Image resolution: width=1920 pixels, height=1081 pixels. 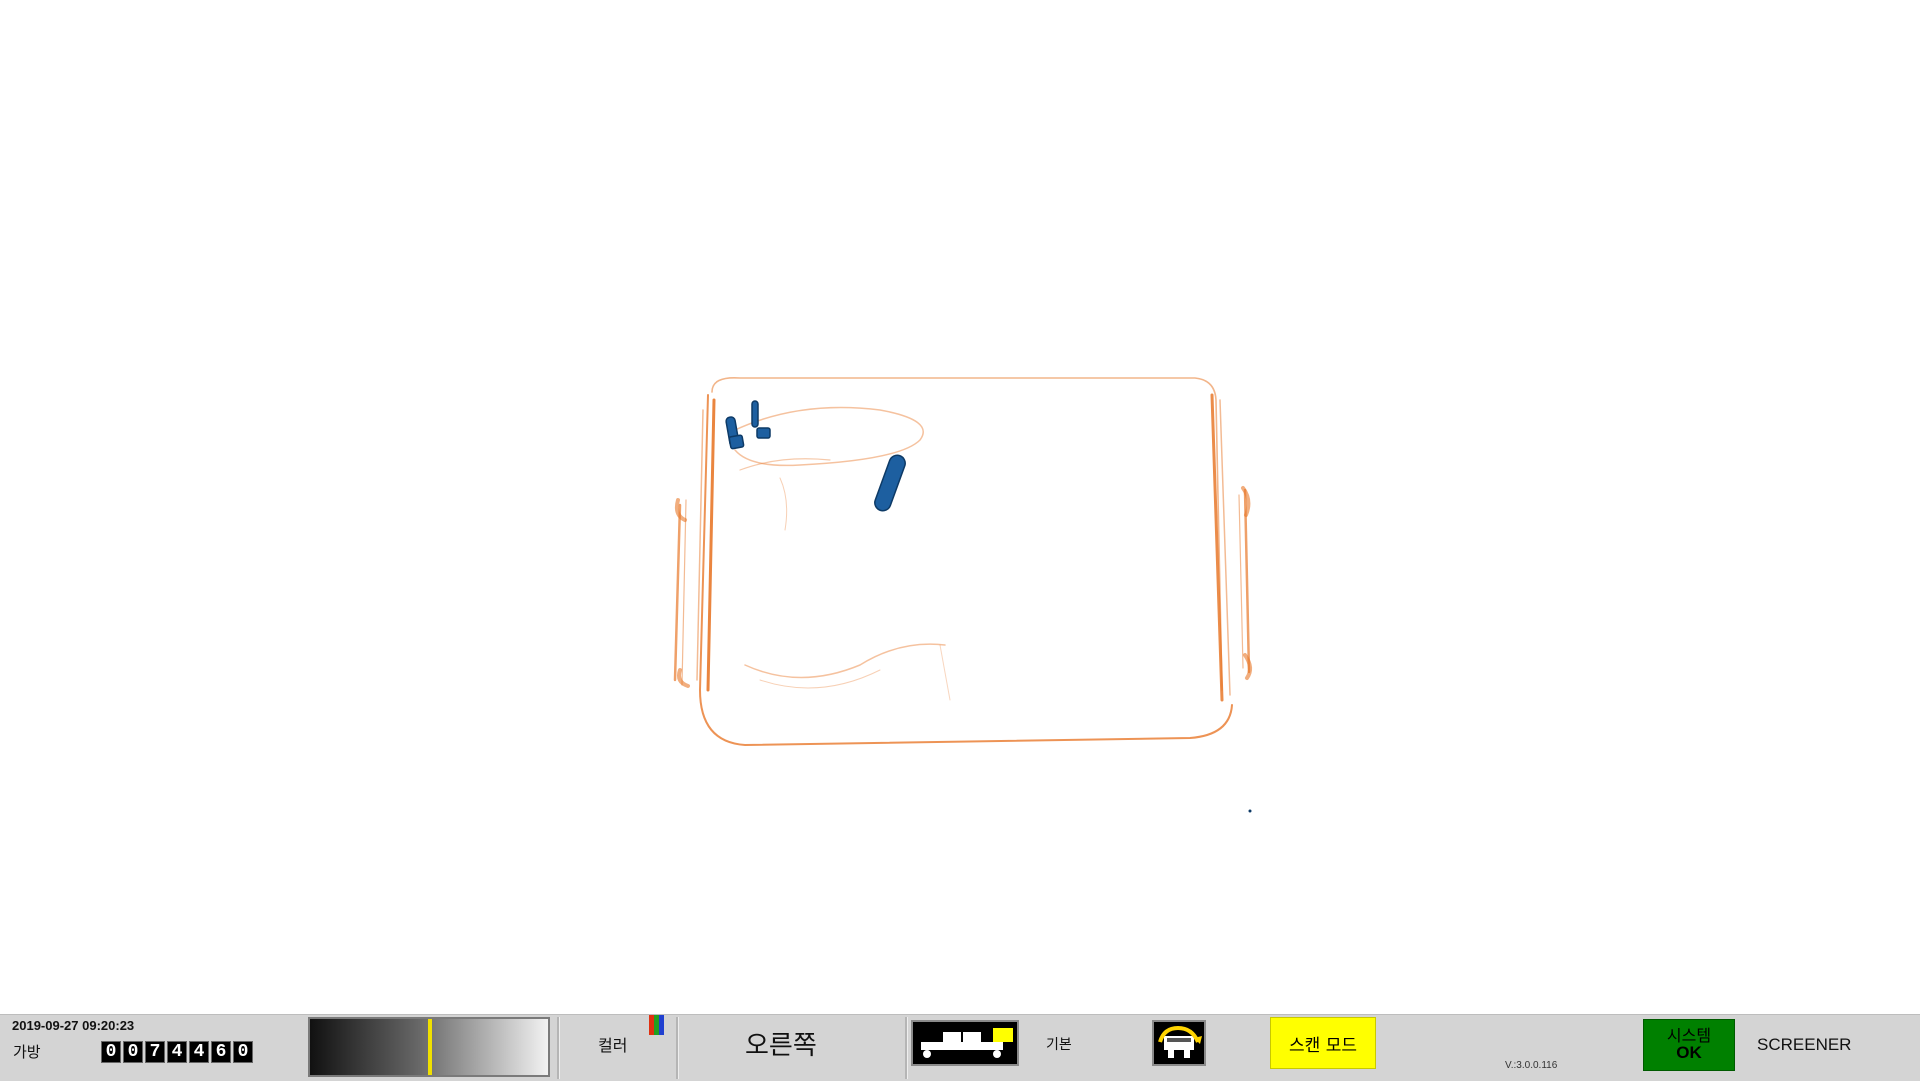 I want to click on scan-mode-button: 스캔 모드, so click(x=1323, y=1043).